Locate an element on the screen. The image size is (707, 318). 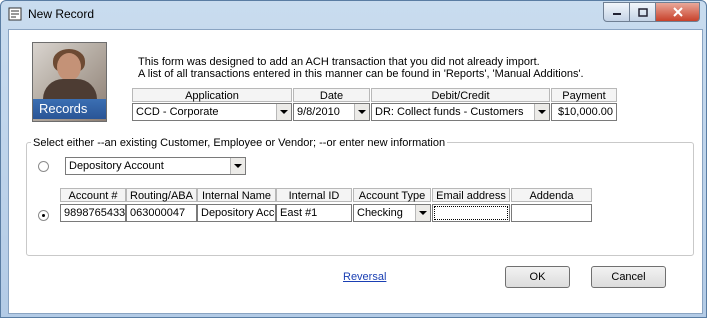
date-header: Date is located at coordinates (331, 95).